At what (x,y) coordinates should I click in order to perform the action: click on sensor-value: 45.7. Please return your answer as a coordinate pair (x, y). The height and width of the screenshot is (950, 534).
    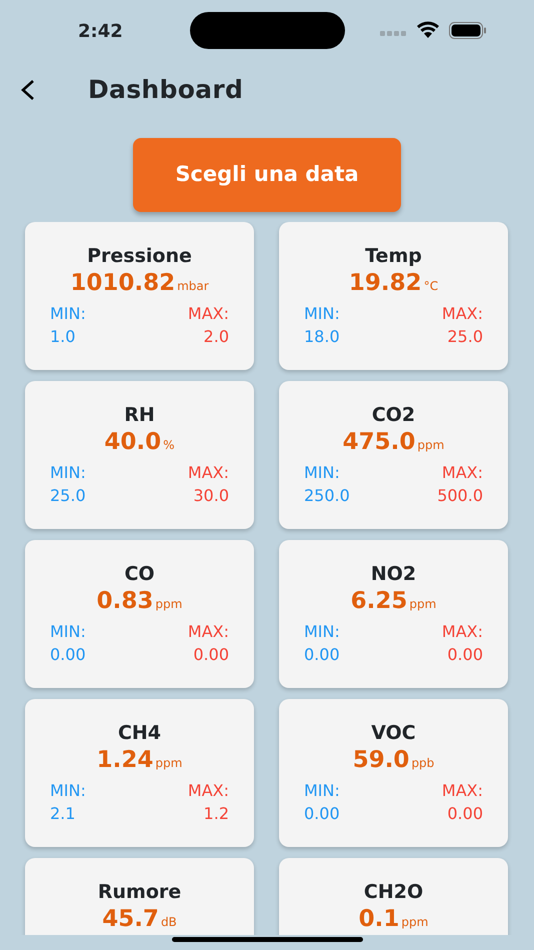
    Looking at the image, I should click on (130, 919).